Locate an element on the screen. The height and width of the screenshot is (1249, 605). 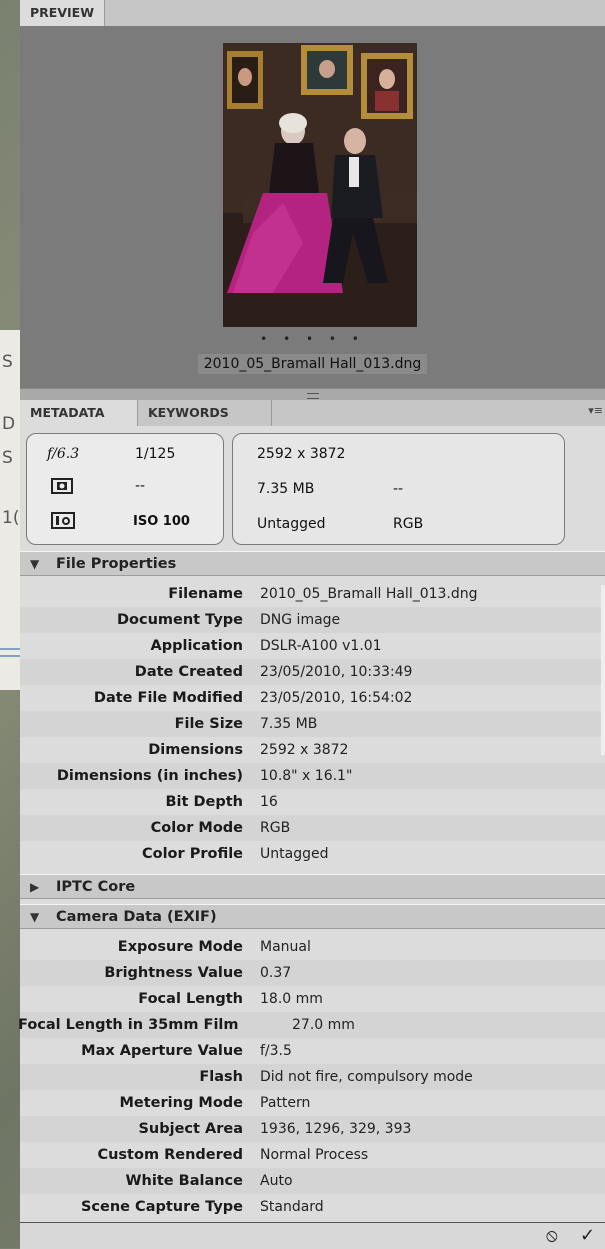
file-summary-box: 2592 x 3872 7.35 MB -- Untagged RGB is located at coordinates (398, 489).